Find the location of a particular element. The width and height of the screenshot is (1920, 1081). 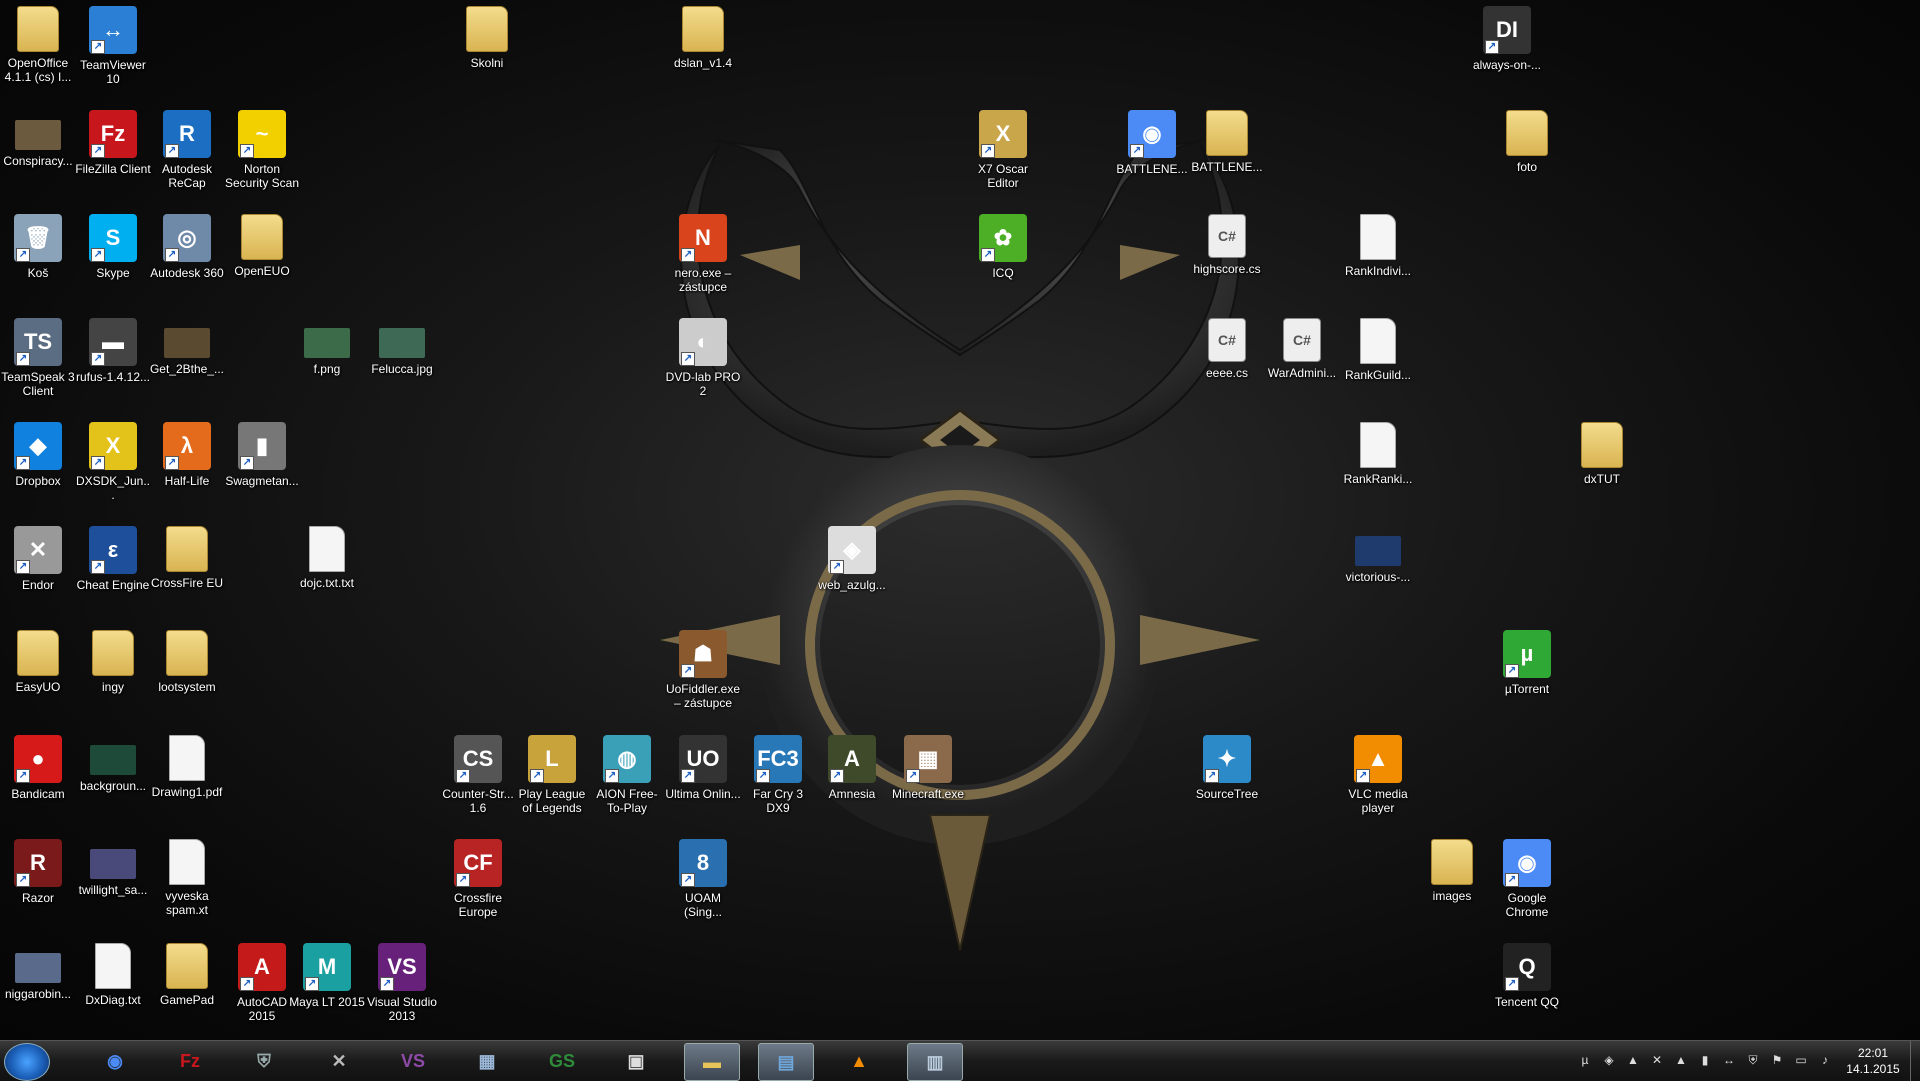

desktop-icon: ~ ↗ Norton Security Scan is located at coordinates (262, 156).